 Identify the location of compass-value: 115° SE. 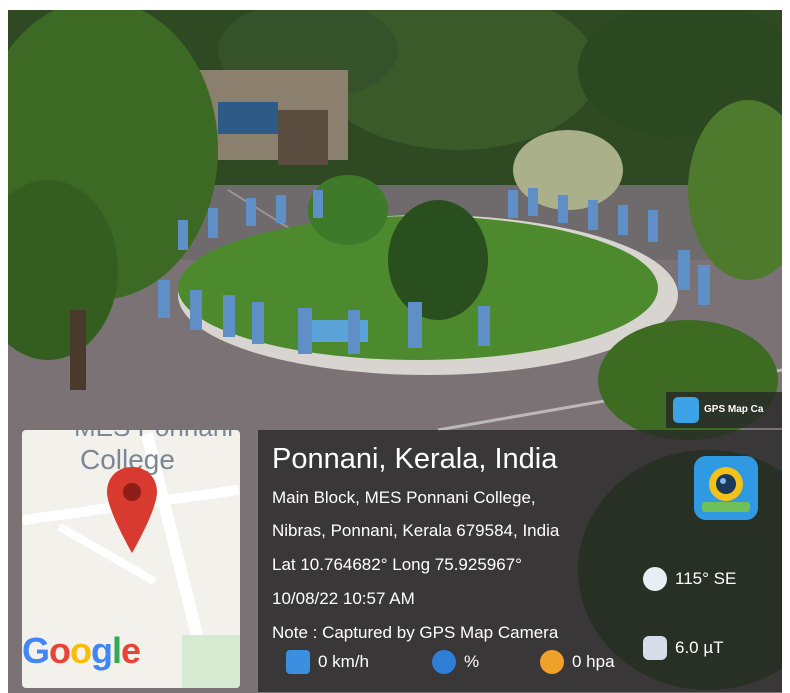
(706, 578).